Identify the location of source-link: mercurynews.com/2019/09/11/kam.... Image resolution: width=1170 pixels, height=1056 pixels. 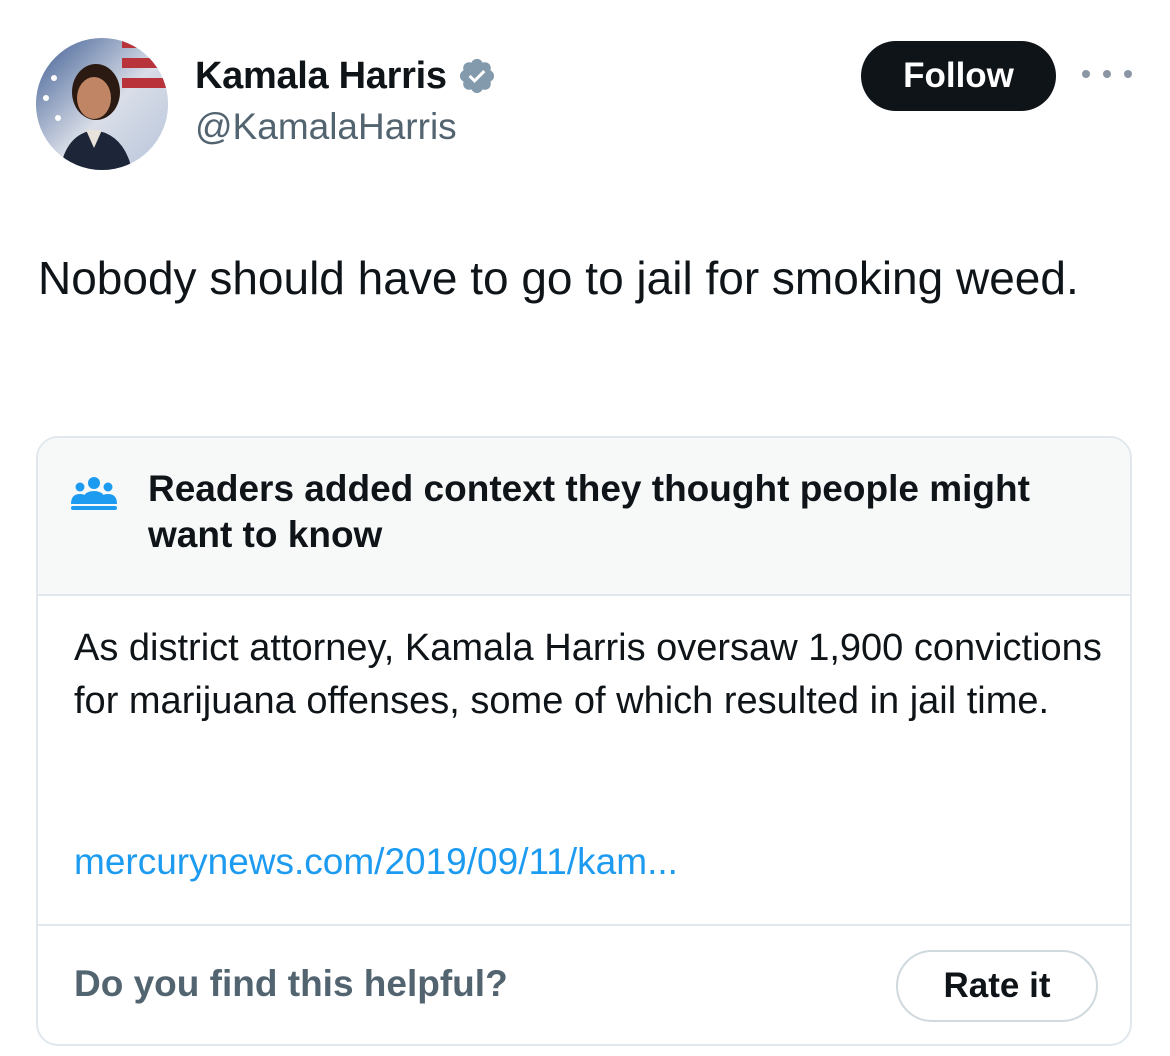
(376, 862).